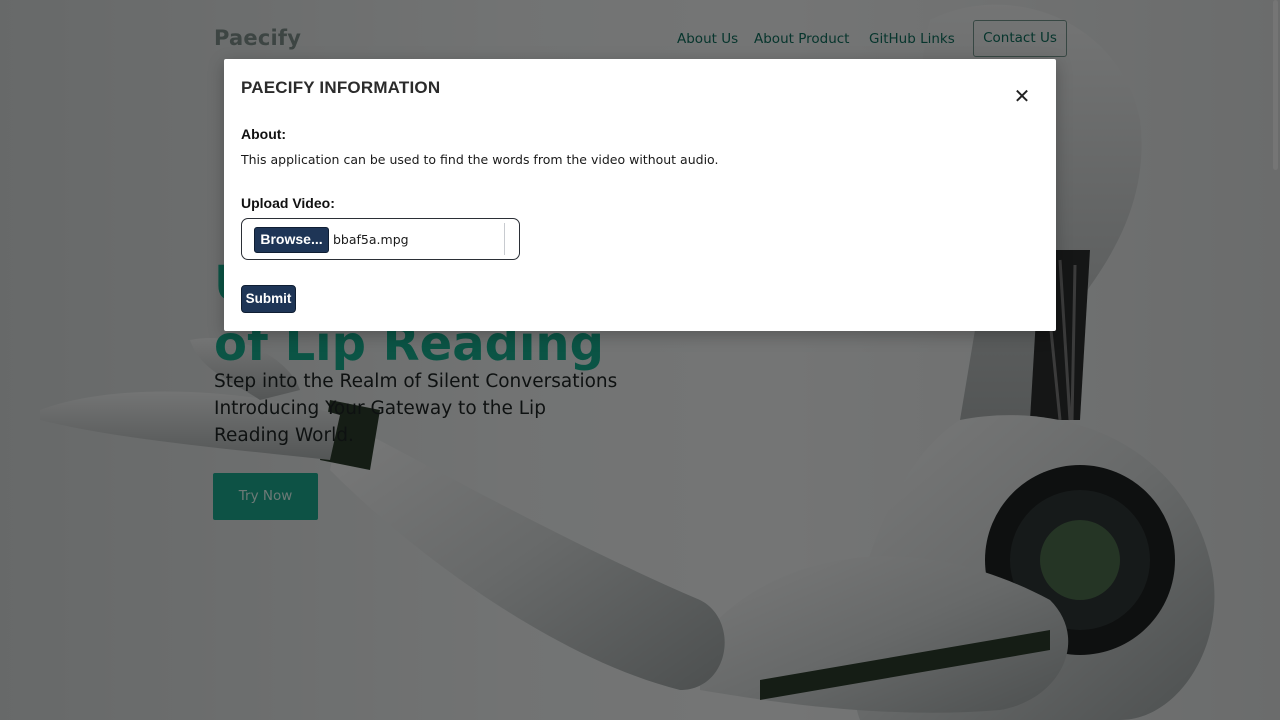 The image size is (1280, 720). I want to click on submit-button: Submit, so click(268, 299).